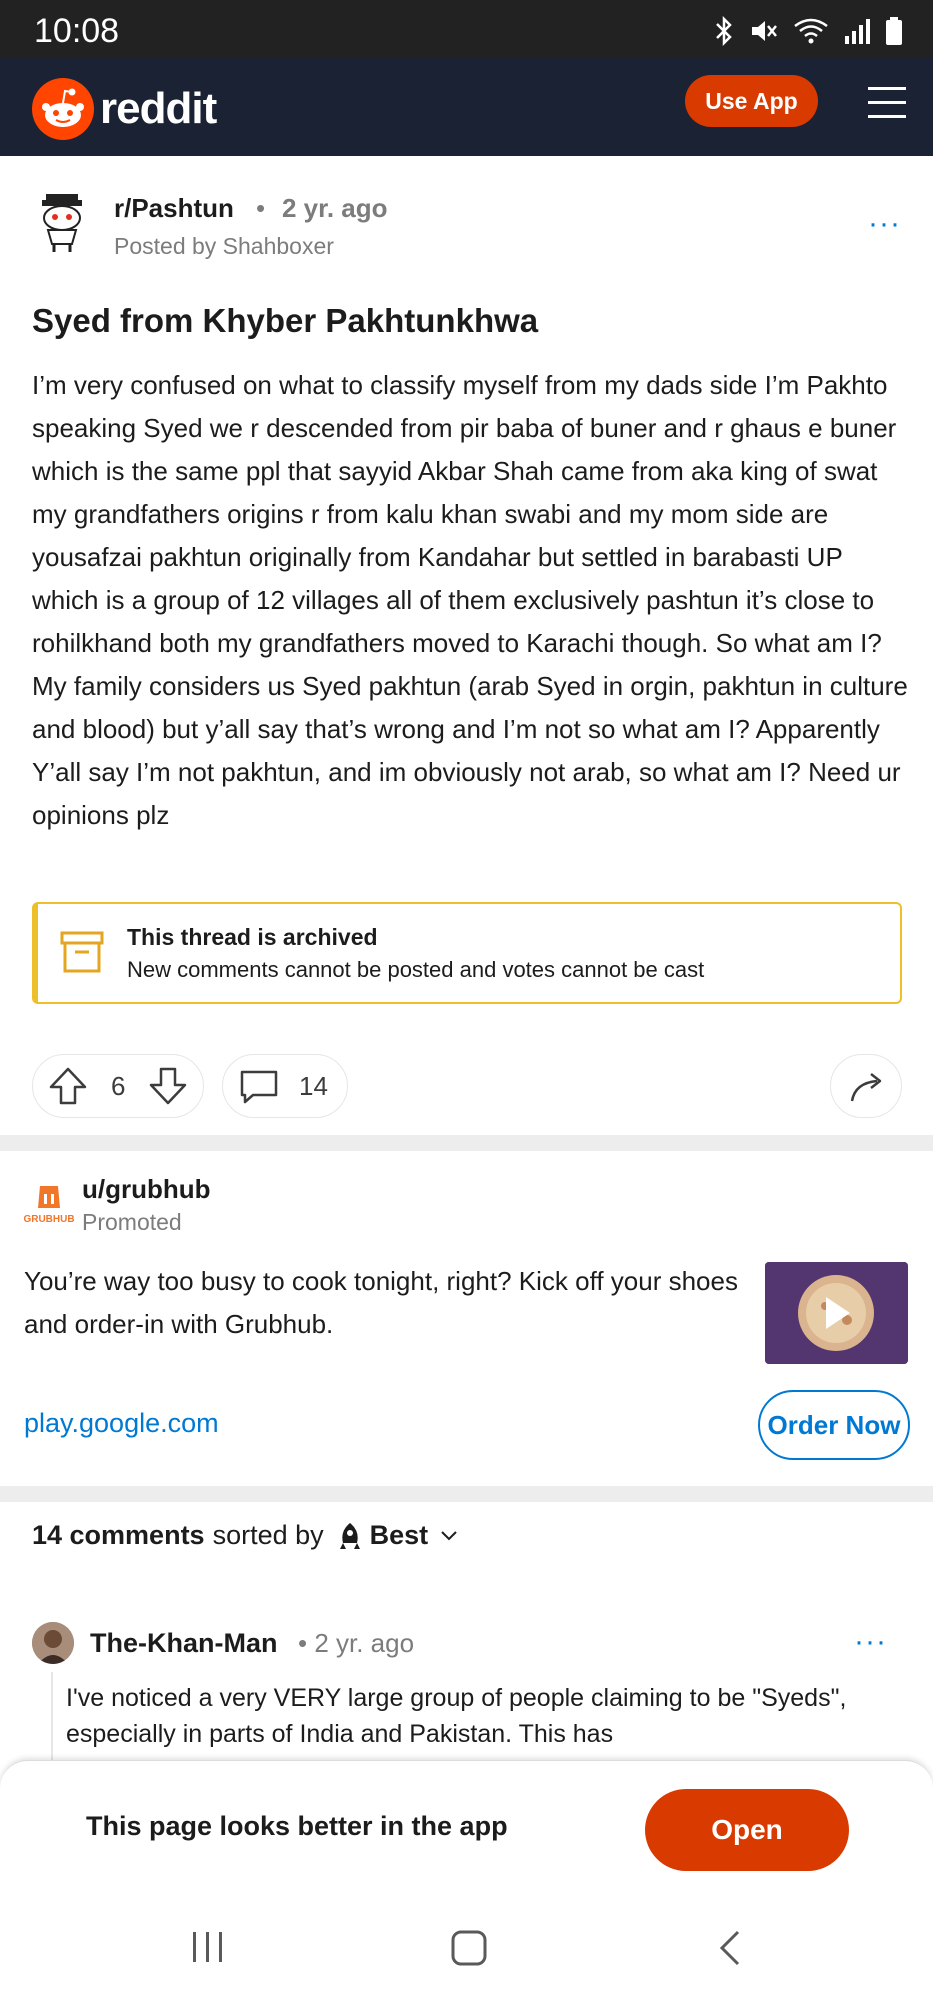 Image resolution: width=933 pixels, height=2000 pixels. Describe the element at coordinates (208, 1947) in the screenshot. I see `recent-apps-icon` at that location.